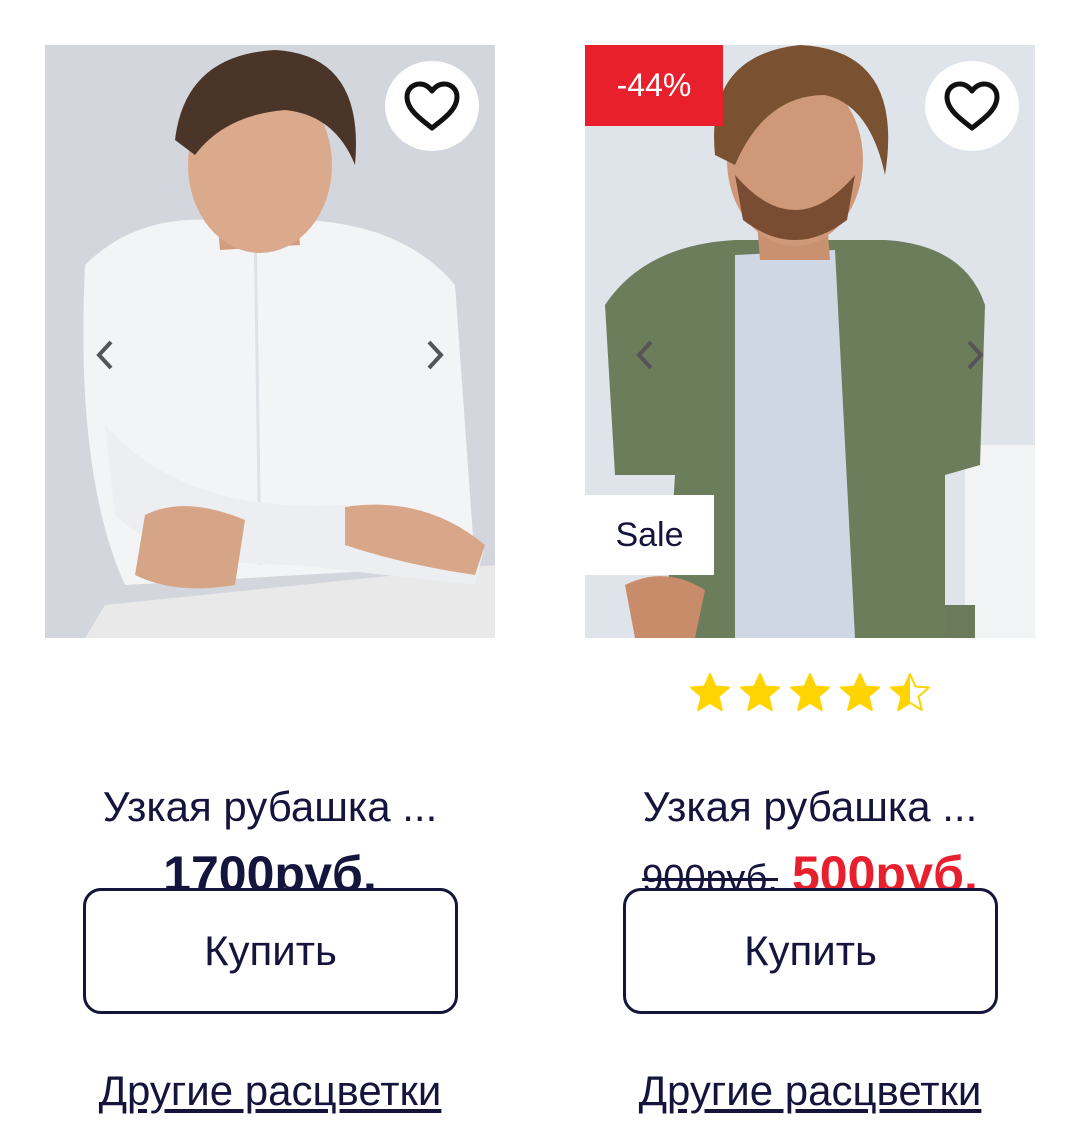 This screenshot has width=1080, height=1148. Describe the element at coordinates (654, 85) in the screenshot. I see `discount-badge: -44%` at that location.